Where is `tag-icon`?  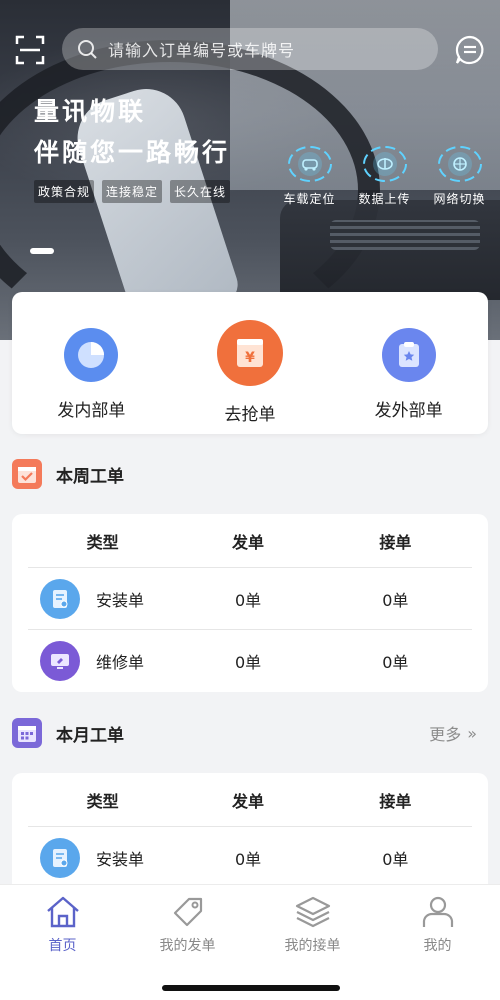 tag-icon is located at coordinates (187, 912).